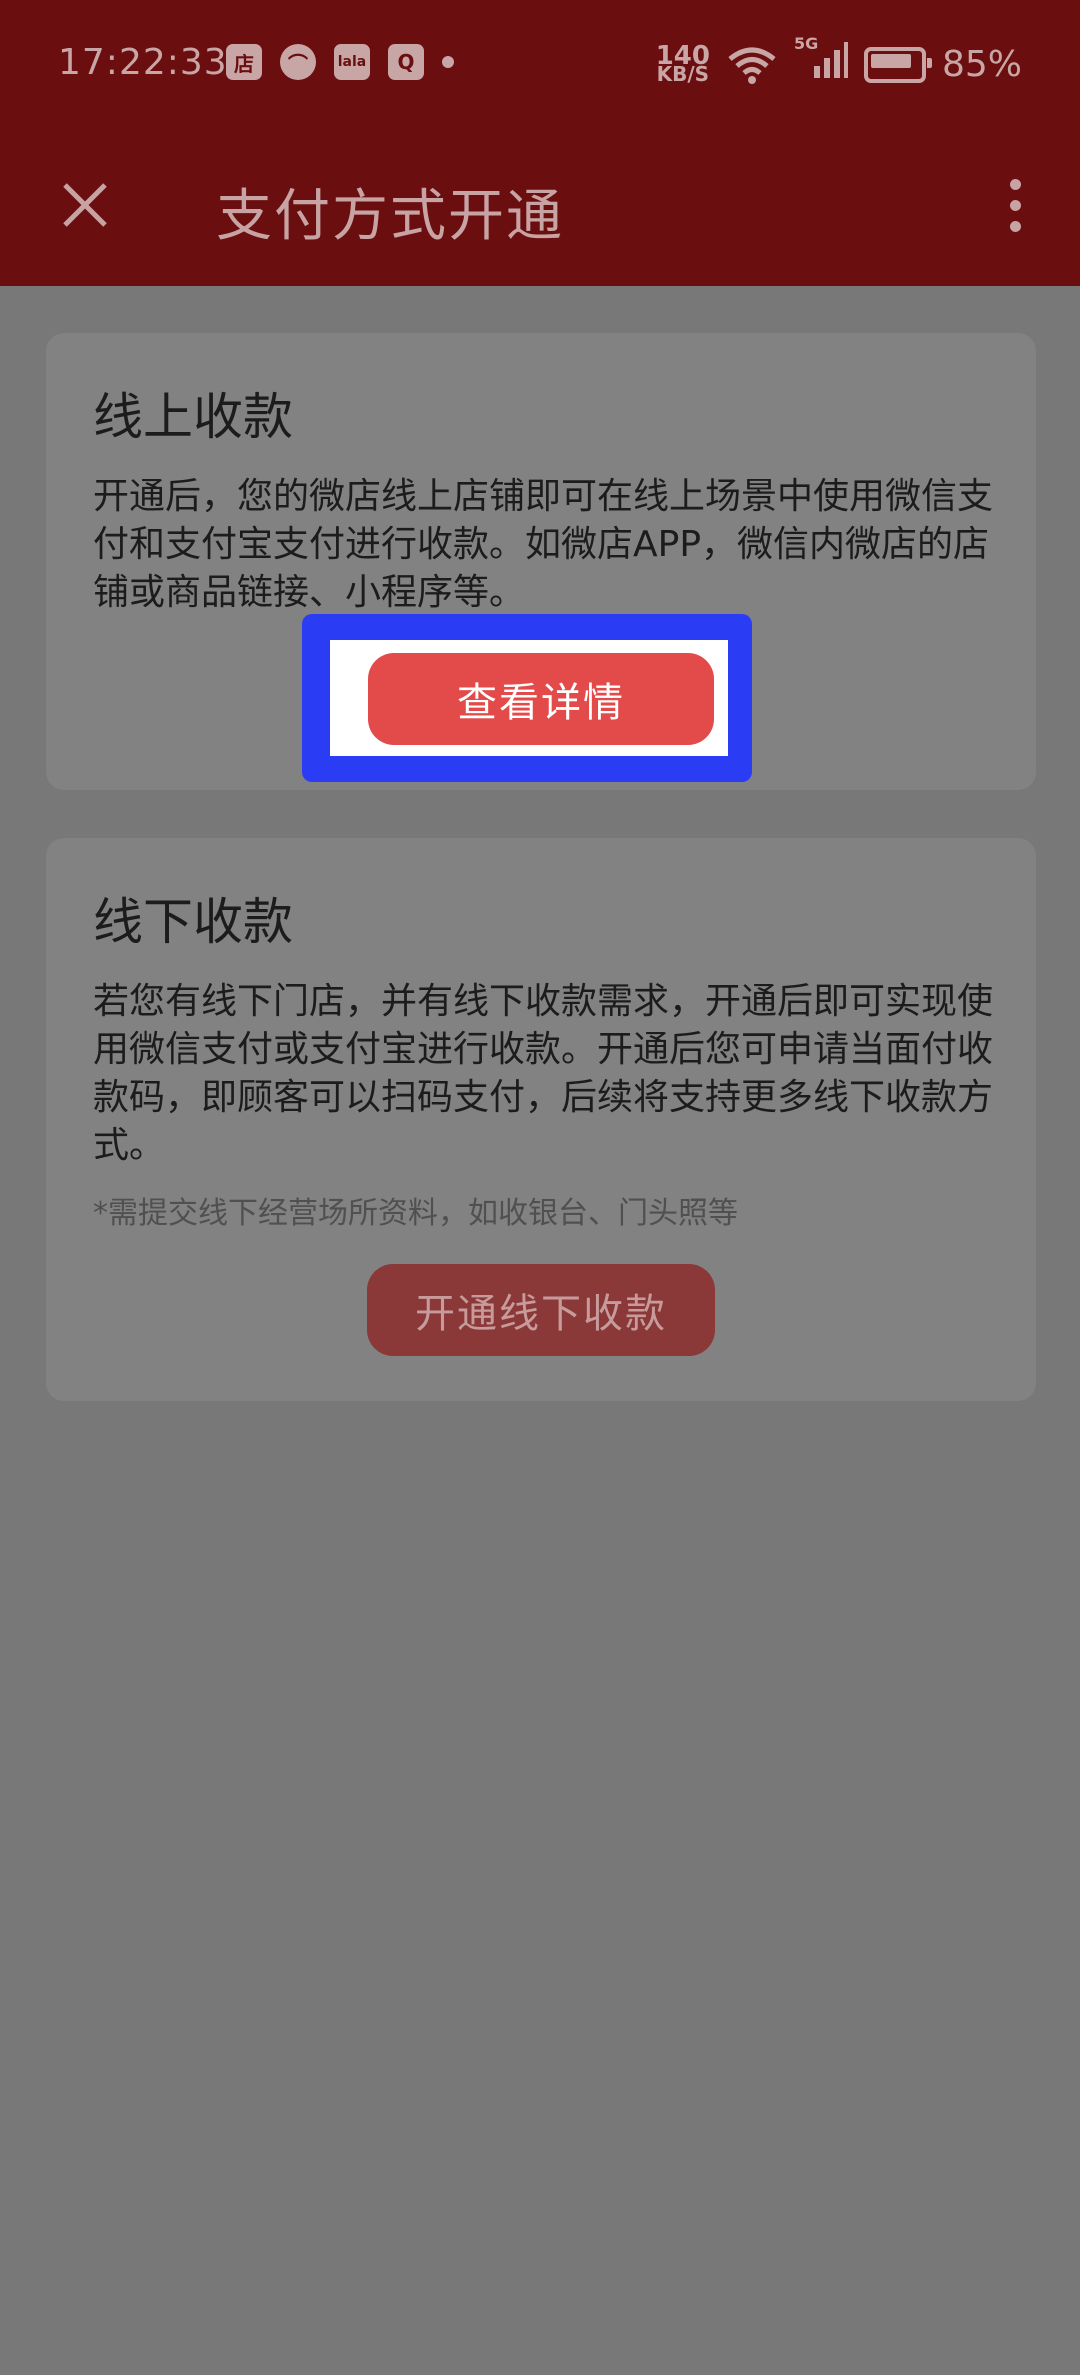  Describe the element at coordinates (897, 64) in the screenshot. I see `battery-icon` at that location.